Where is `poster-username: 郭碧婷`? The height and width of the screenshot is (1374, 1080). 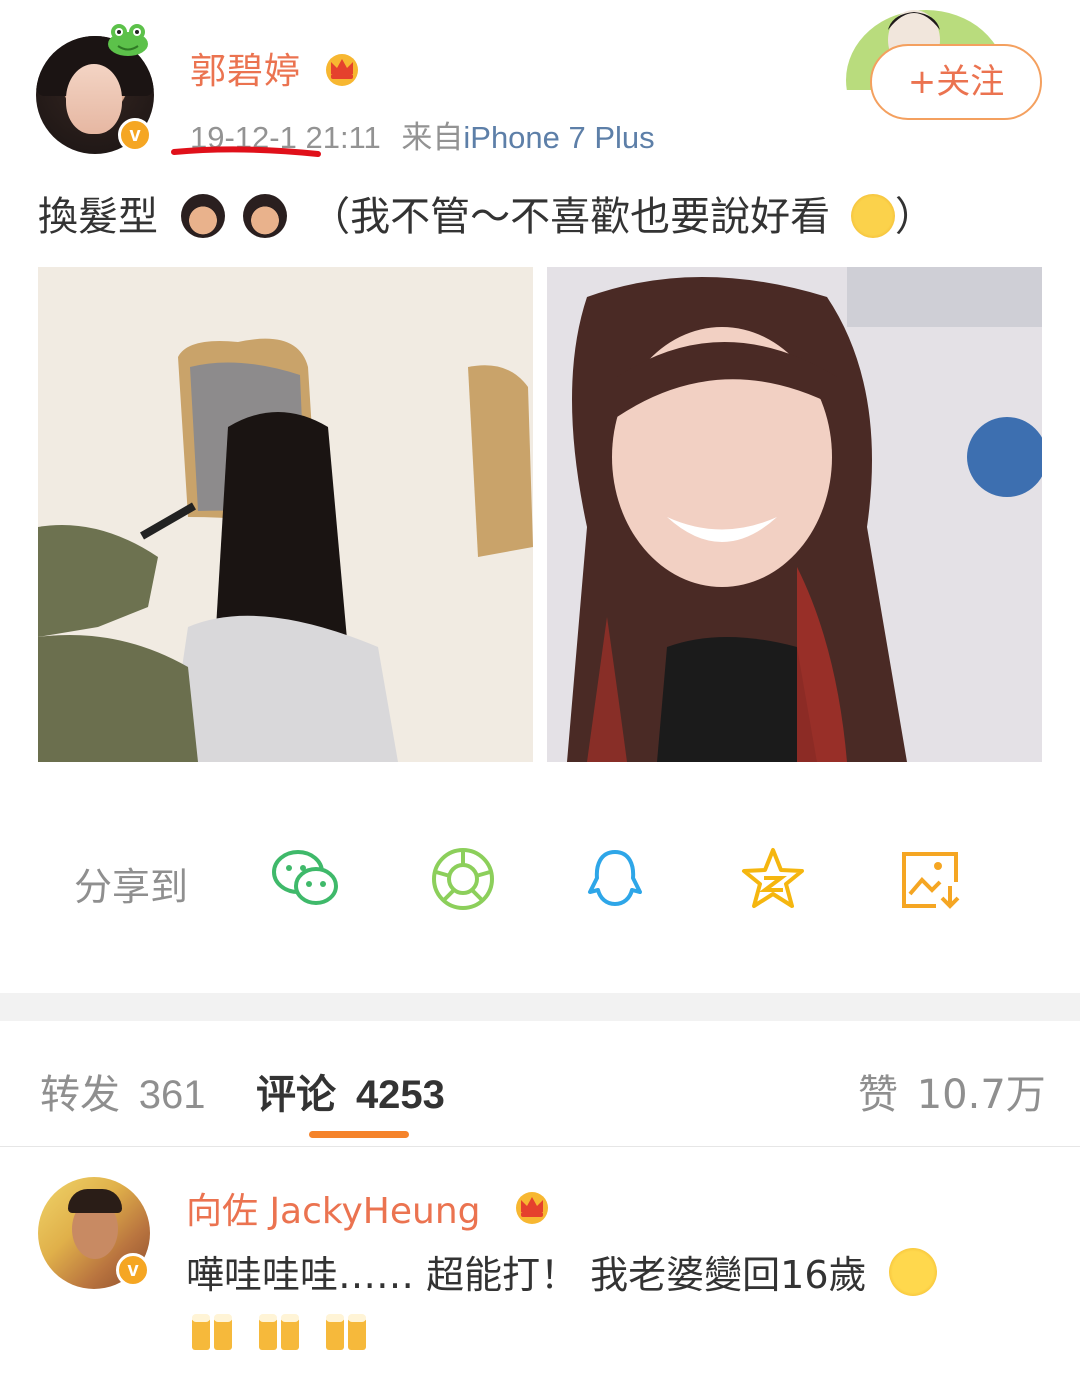
poster-username: 郭碧婷 is located at coordinates (245, 68).